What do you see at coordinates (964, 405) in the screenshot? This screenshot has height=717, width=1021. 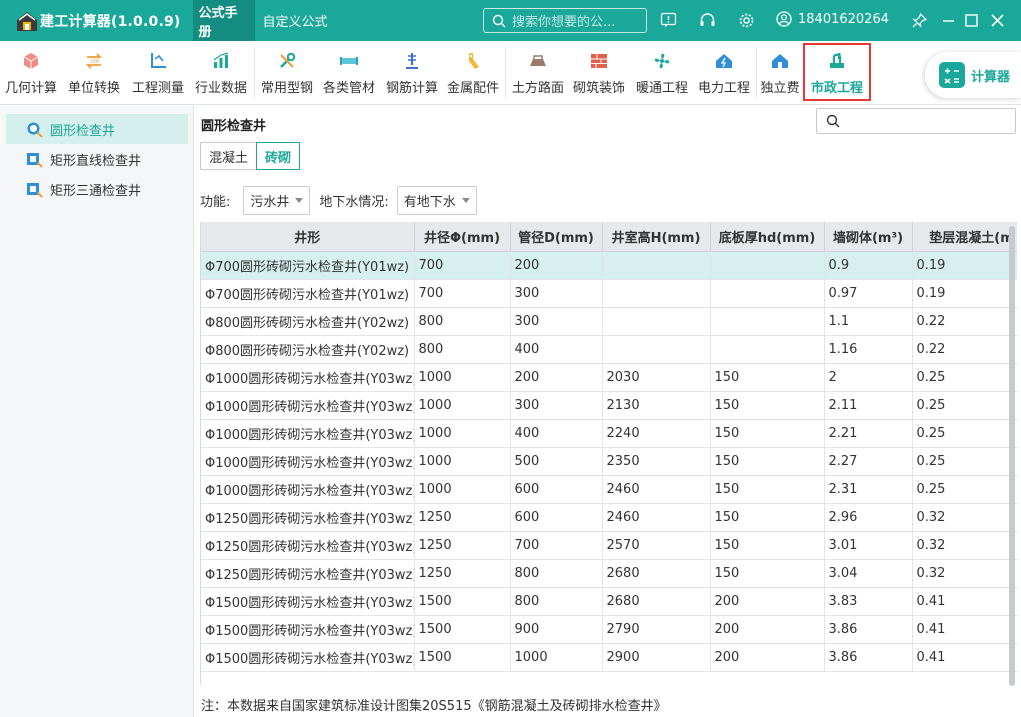 I see `table-cell: 0.25` at bounding box center [964, 405].